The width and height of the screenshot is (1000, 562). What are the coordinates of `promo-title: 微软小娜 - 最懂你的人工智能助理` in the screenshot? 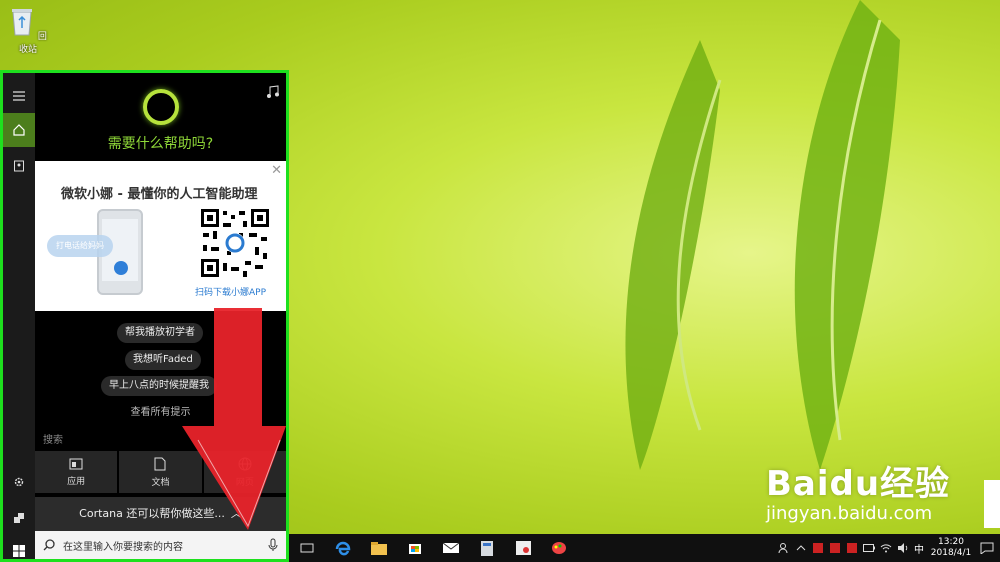 It's located at (159, 194).